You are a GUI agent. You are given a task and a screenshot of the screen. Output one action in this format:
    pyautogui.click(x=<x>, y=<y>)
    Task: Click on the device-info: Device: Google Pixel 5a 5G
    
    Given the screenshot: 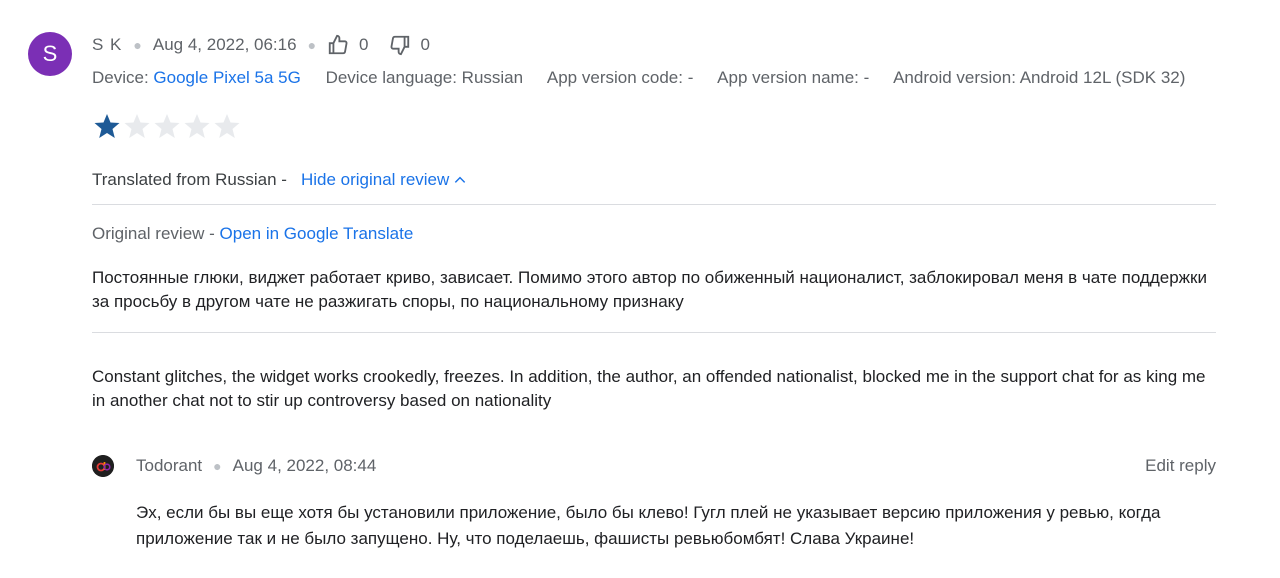 What is the action you would take?
    pyautogui.click(x=199, y=77)
    